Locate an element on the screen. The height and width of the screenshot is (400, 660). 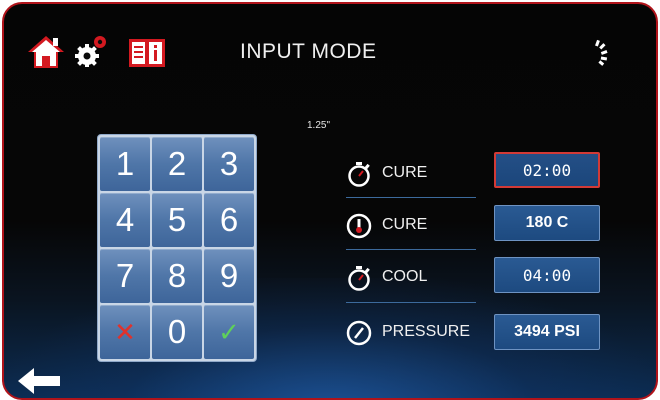
param-label: COOL is located at coordinates (405, 276).